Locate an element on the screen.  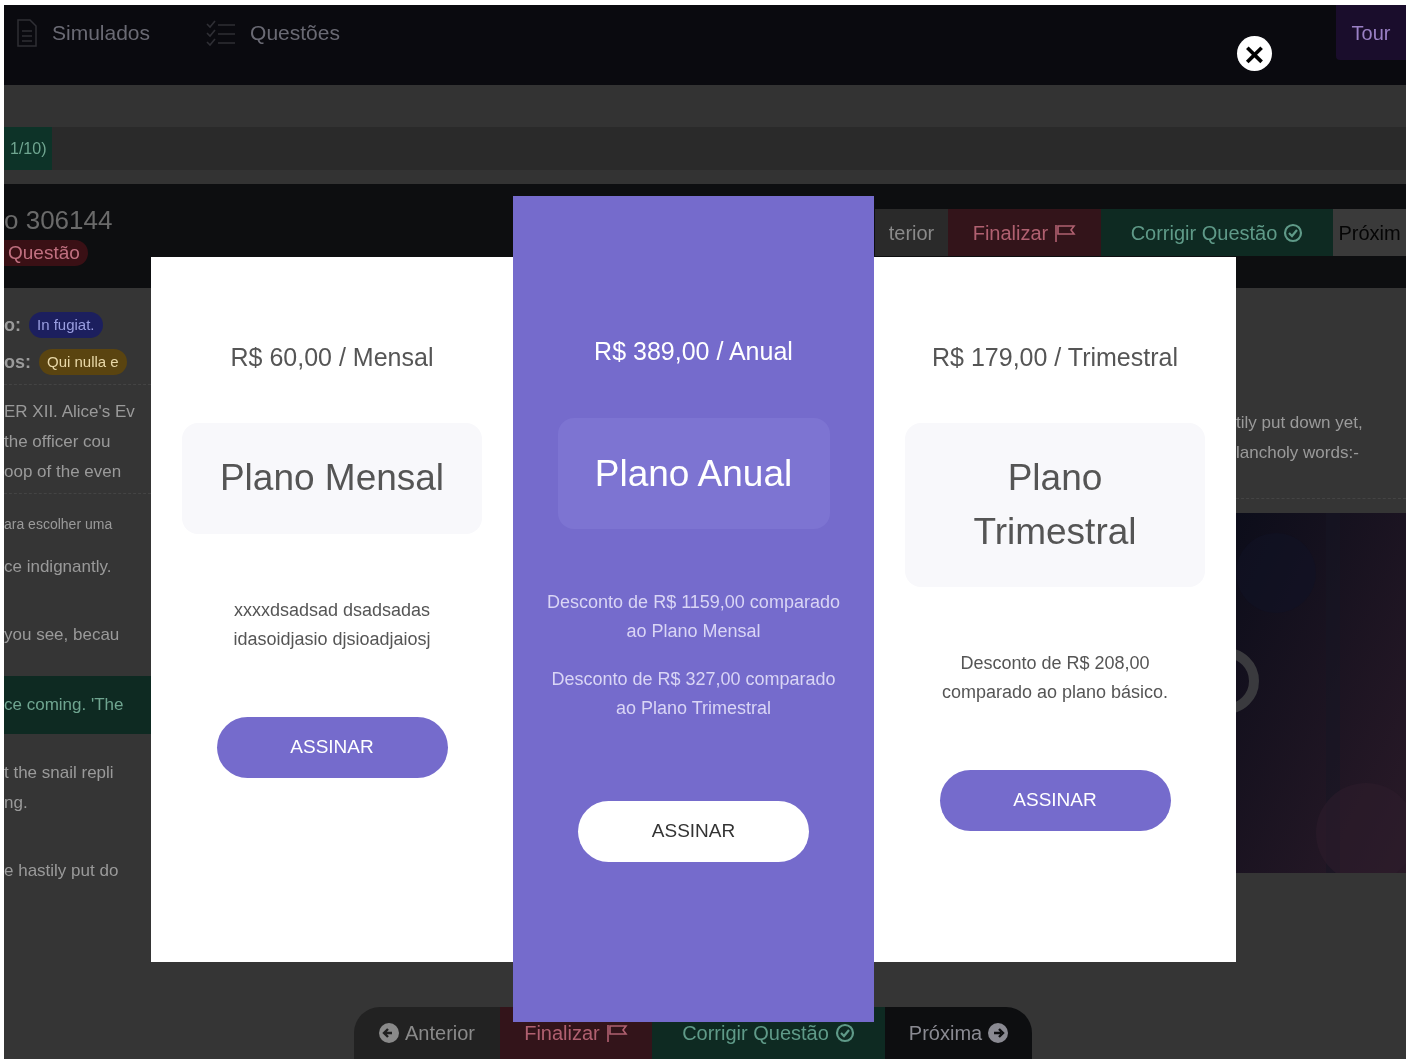
text-line: oop of the even is located at coordinates (63, 472).